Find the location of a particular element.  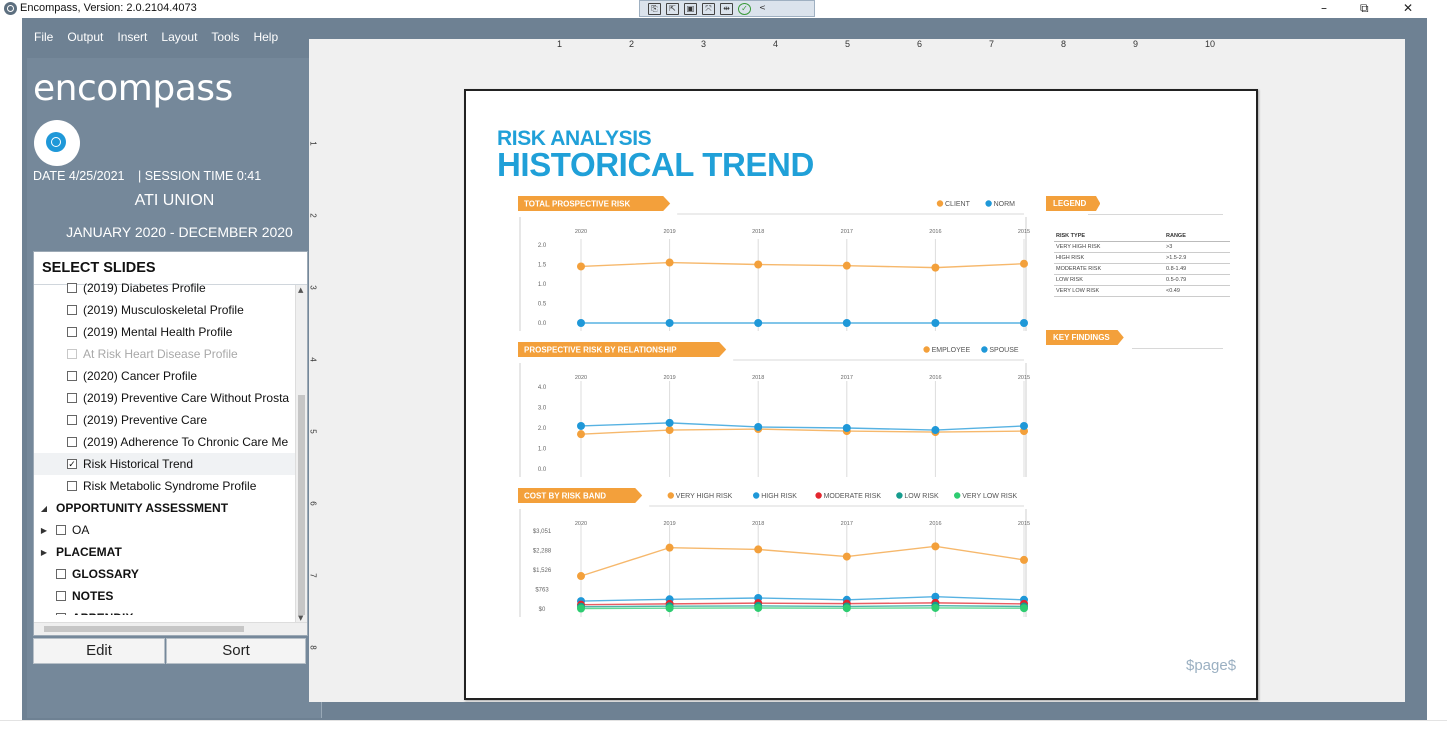

slide-item-risk-metabolic-syndrome-profile: Risk Metabolic Syndrome Profile is located at coordinates (165, 486).